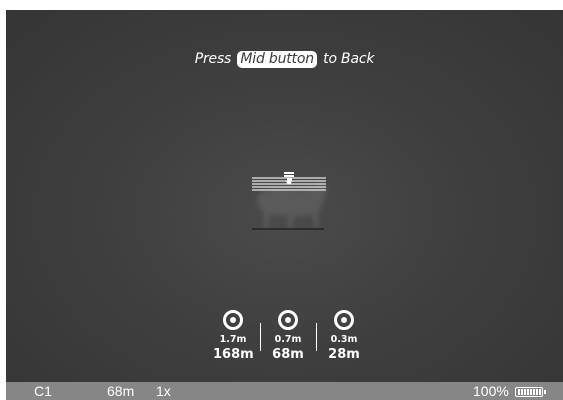 The height and width of the screenshot is (400, 563). I want to click on marker-distance-label: 168m, so click(233, 354).